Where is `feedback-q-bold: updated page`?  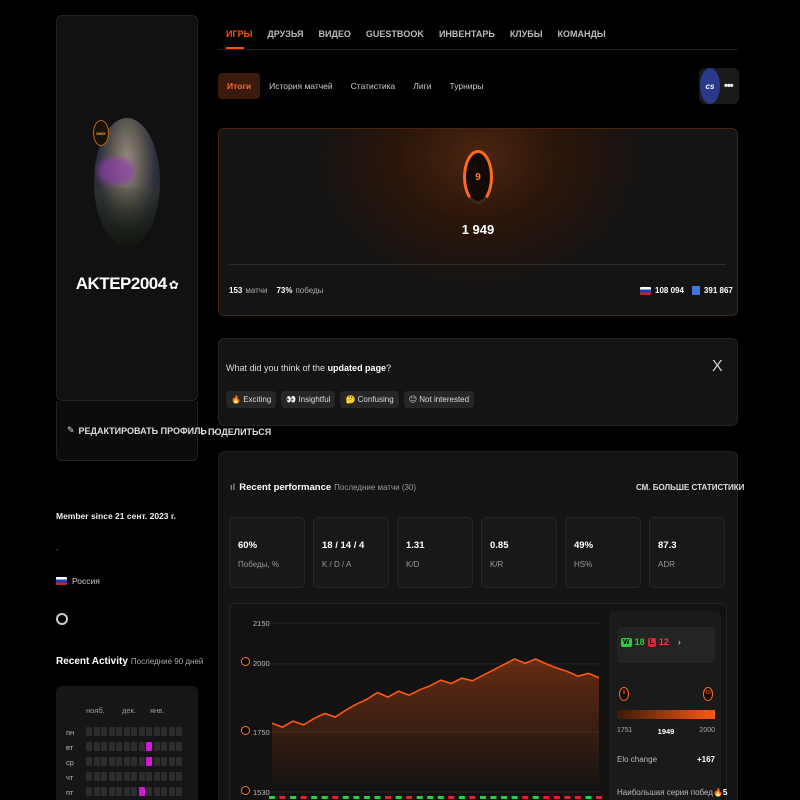 feedback-q-bold: updated page is located at coordinates (357, 368).